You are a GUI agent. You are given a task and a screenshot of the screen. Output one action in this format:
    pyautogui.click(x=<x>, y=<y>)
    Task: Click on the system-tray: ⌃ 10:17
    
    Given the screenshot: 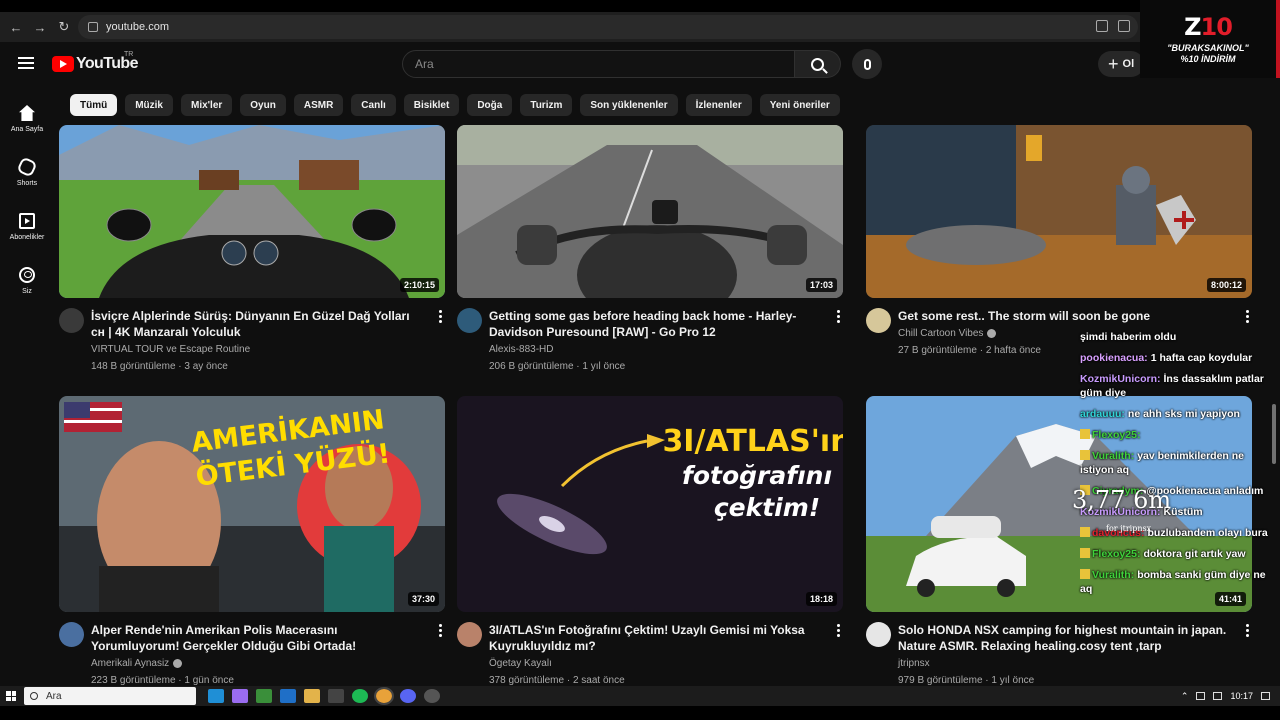 What is the action you would take?
    pyautogui.click(x=1230, y=696)
    